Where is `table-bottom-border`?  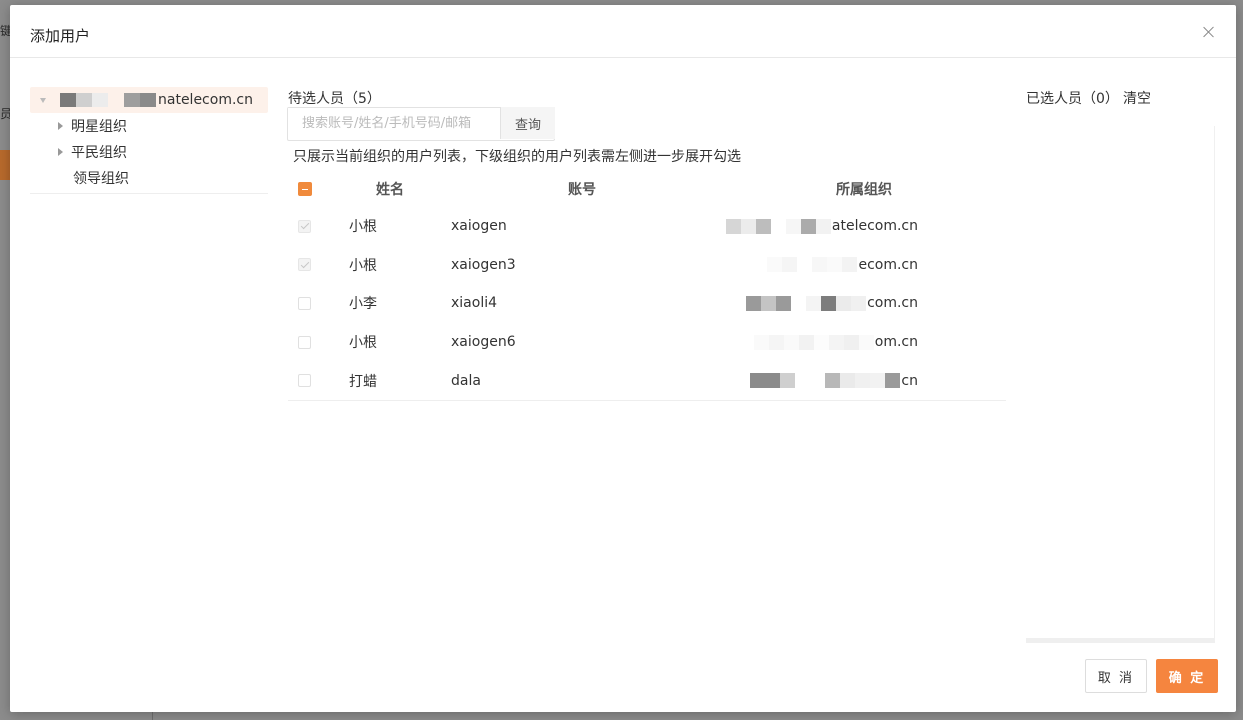 table-bottom-border is located at coordinates (647, 400).